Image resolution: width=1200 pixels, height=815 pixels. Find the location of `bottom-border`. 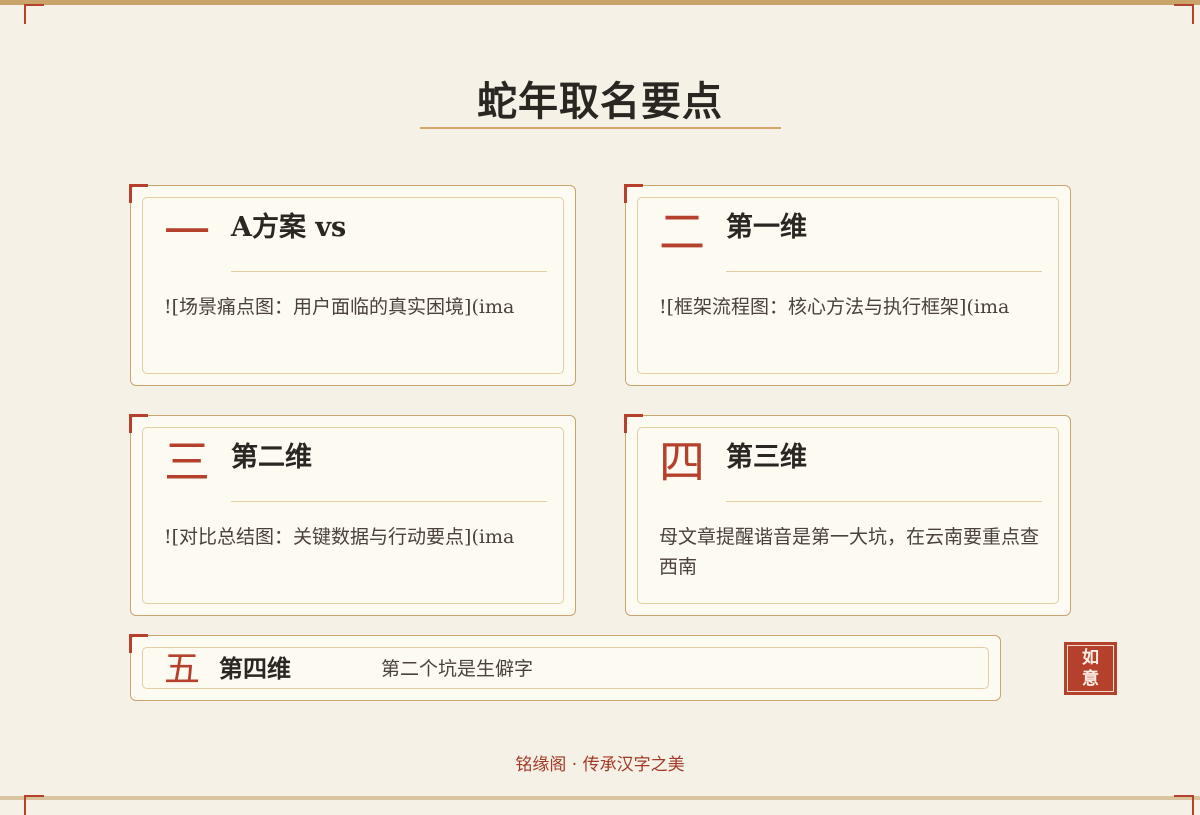

bottom-border is located at coordinates (600, 798).